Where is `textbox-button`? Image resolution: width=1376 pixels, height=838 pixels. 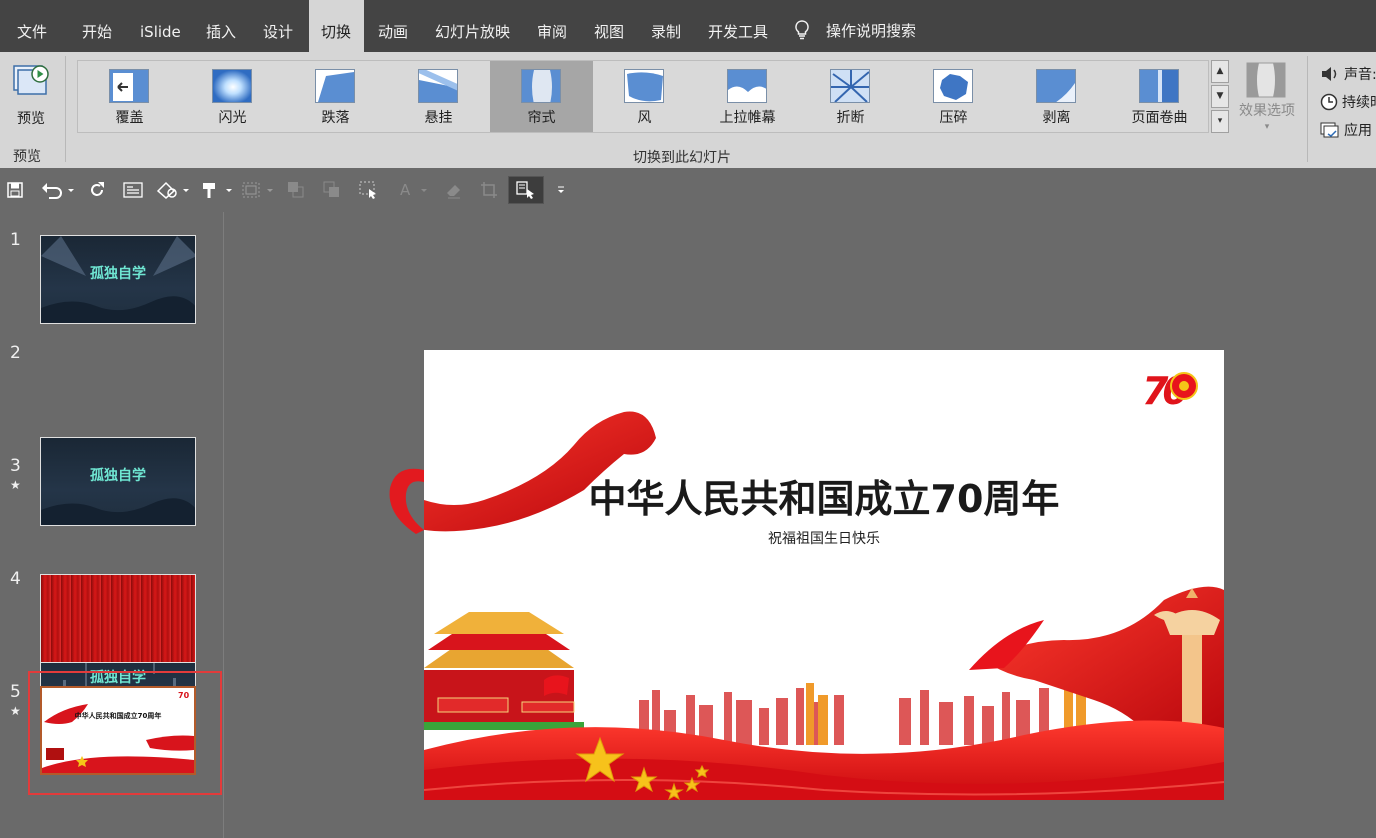 textbox-button is located at coordinates (133, 190).